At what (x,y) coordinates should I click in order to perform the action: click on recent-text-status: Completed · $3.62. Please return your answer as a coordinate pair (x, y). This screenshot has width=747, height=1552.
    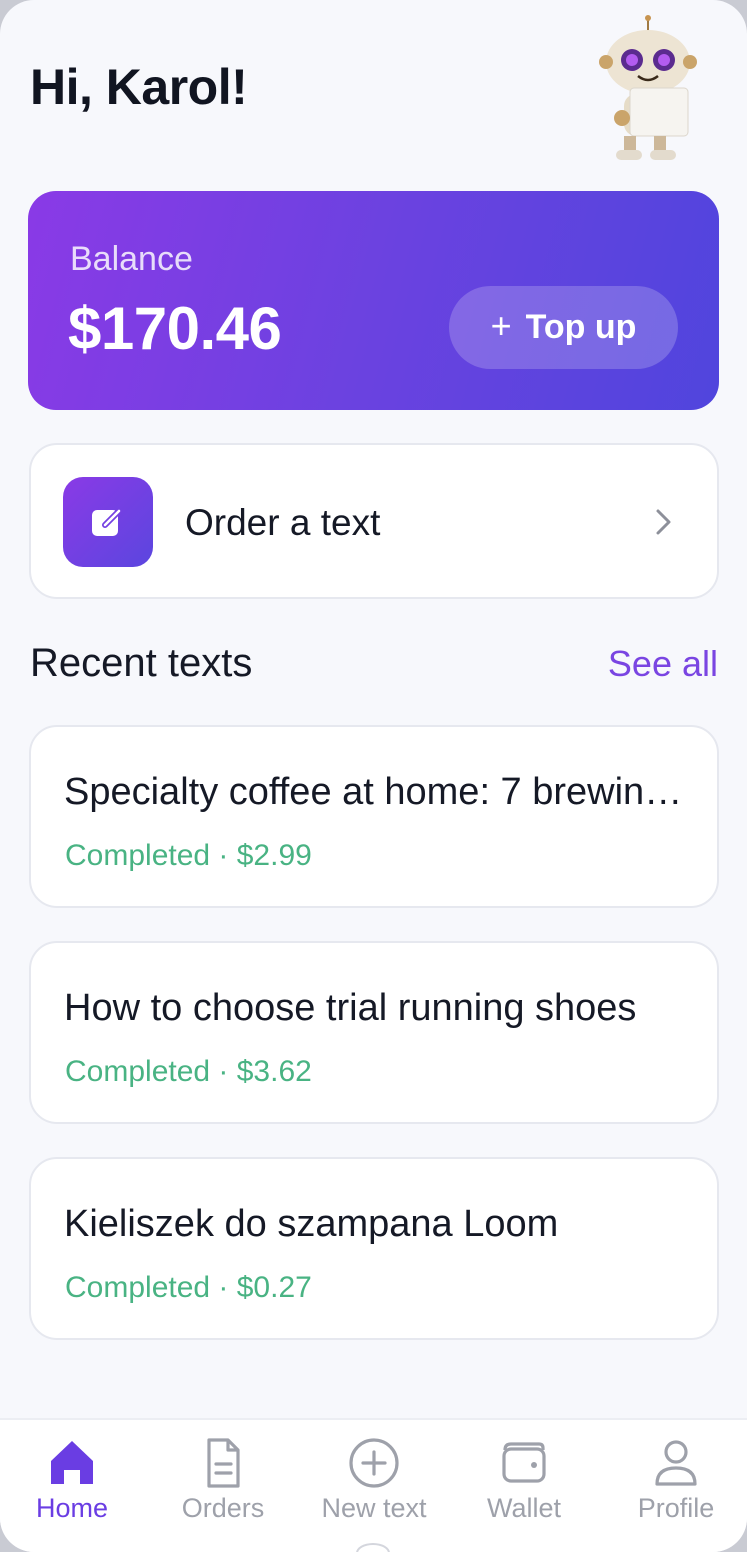
    Looking at the image, I should click on (188, 1071).